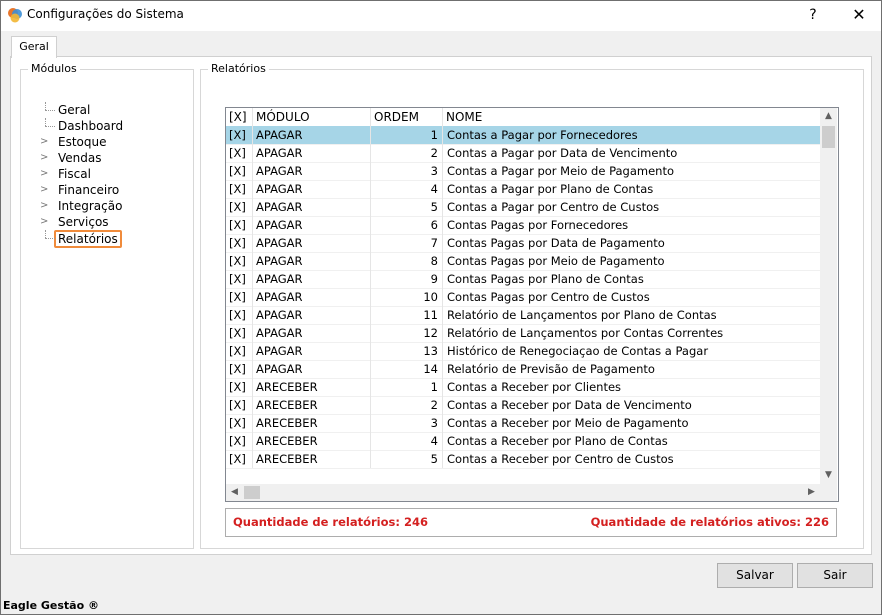  Describe the element at coordinates (88, 239) in the screenshot. I see `tree-item-label: Relatórios` at that location.